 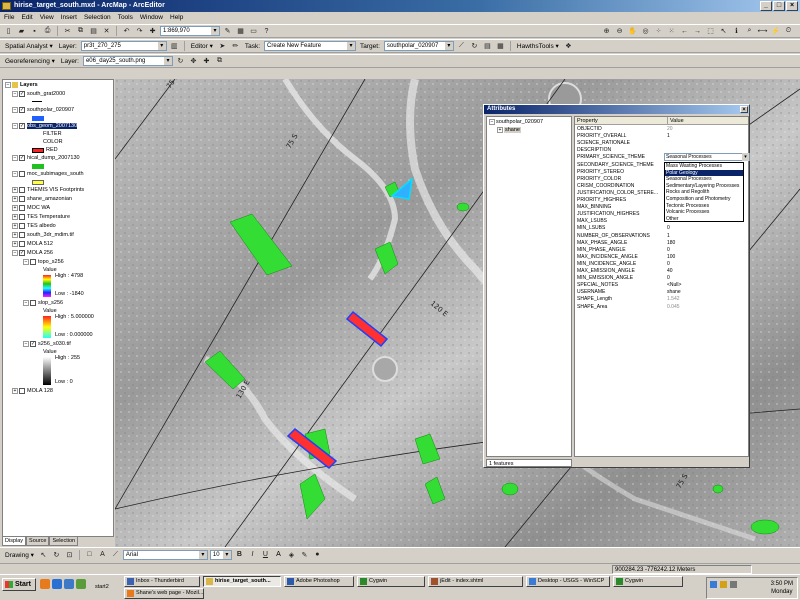 What do you see at coordinates (704, 199) in the screenshot?
I see `dropdown-option: Composition and Photometry` at bounding box center [704, 199].